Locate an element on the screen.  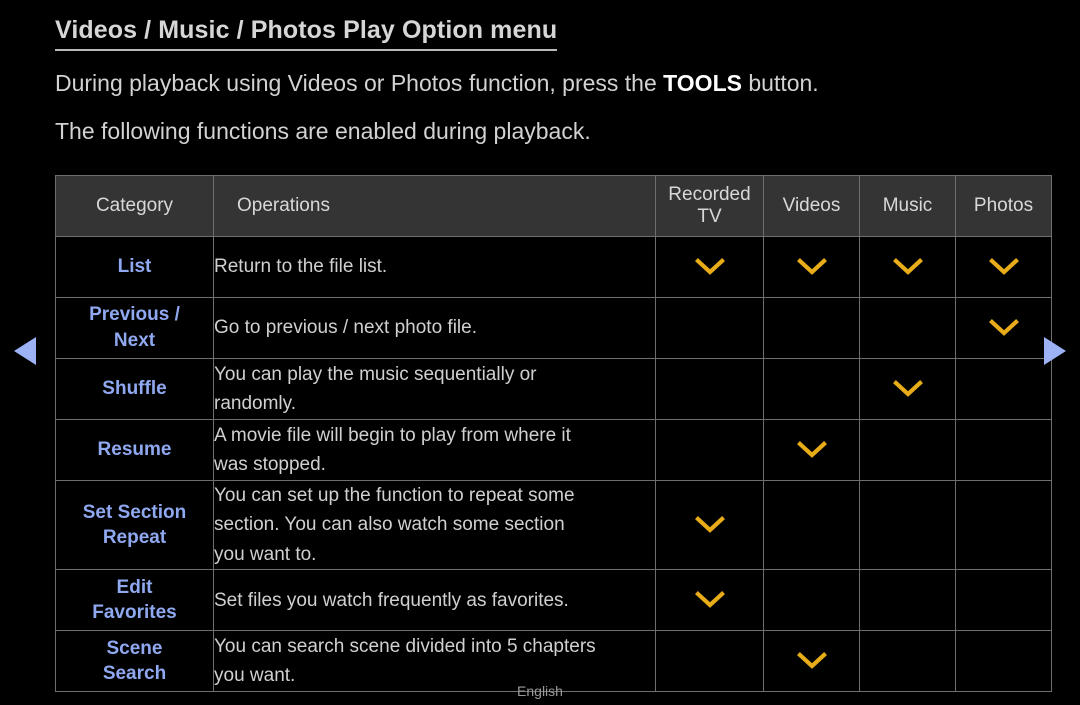
category-line: List is located at coordinates (134, 267).